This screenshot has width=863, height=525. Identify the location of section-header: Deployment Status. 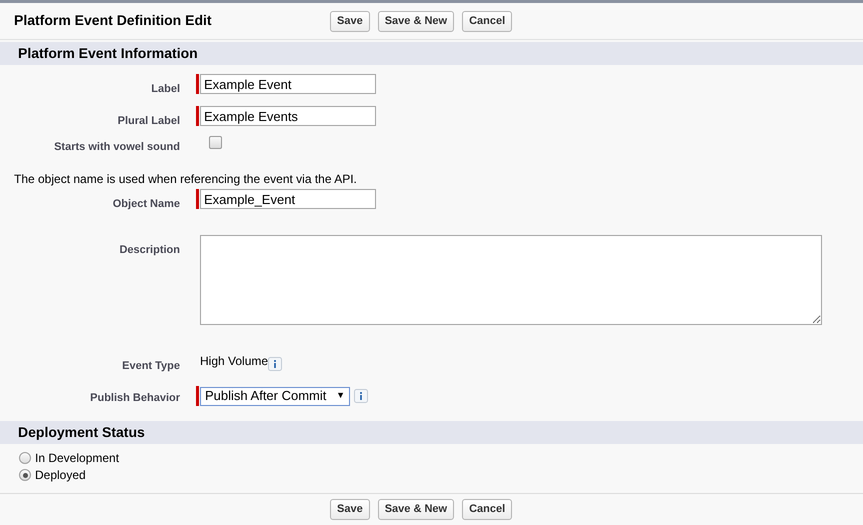
(431, 432).